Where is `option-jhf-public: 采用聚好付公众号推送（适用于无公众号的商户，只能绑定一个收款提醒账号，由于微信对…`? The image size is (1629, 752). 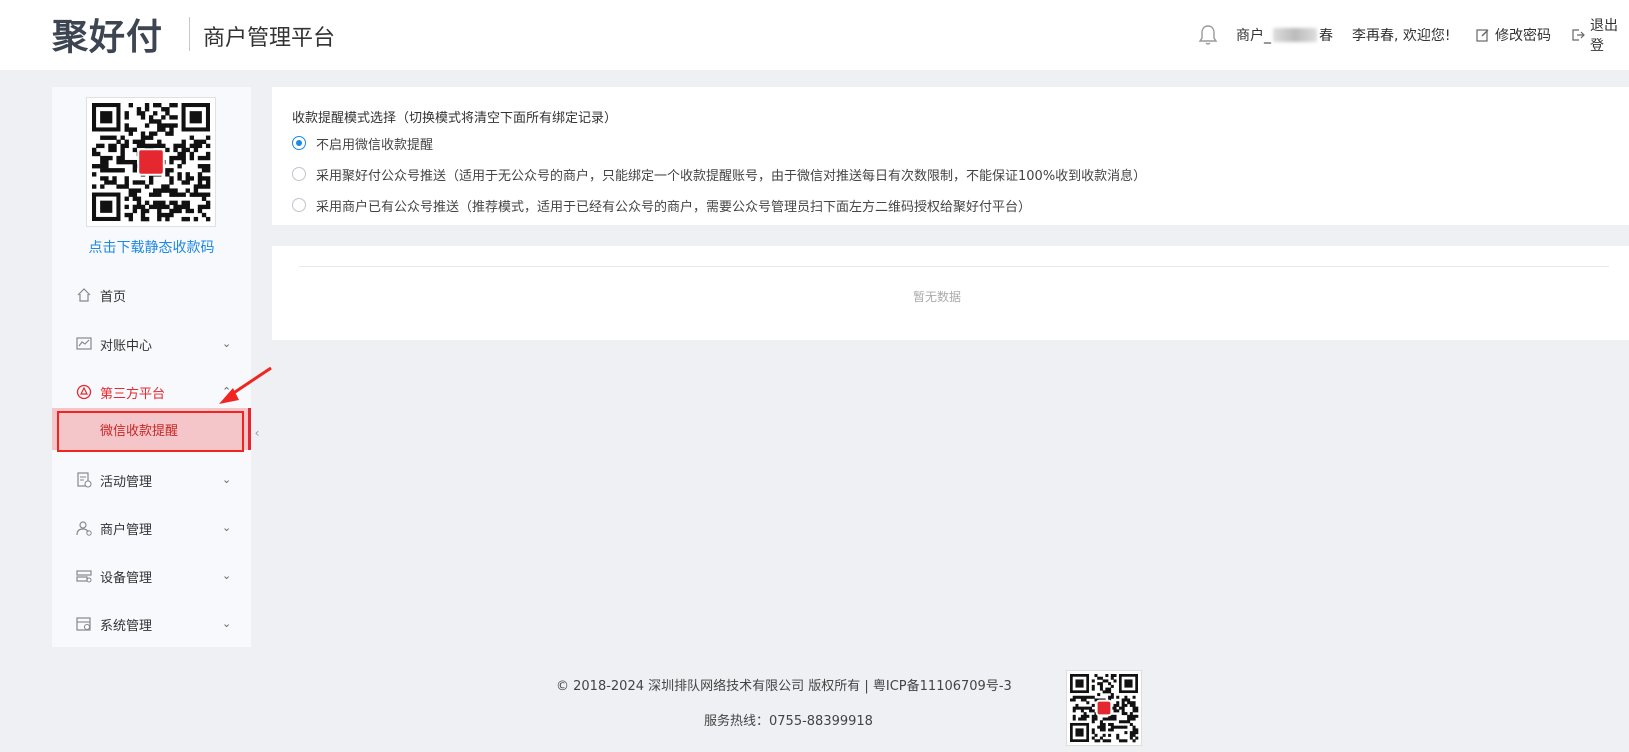
option-jhf-public: 采用聚好付公众号推送（适用于无公众号的商户，只能绑定一个收款提醒账号，由于微信对… is located at coordinates (719, 174).